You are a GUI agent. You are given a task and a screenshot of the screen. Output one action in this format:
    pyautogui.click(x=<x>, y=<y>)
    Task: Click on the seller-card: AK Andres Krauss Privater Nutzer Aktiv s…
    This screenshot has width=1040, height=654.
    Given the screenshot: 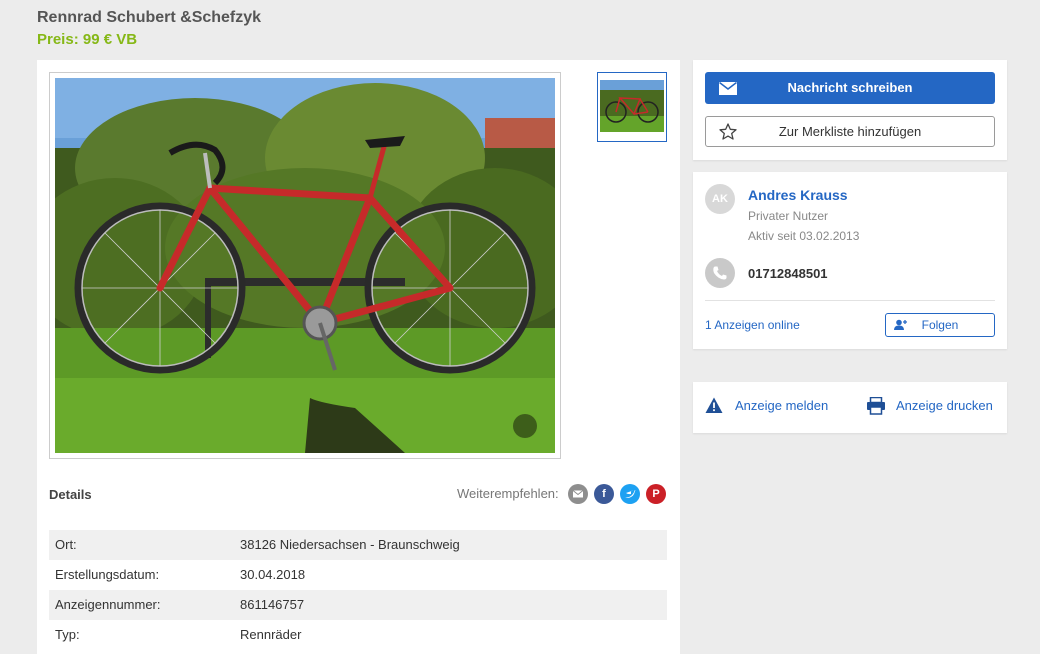 What is the action you would take?
    pyautogui.click(x=850, y=260)
    